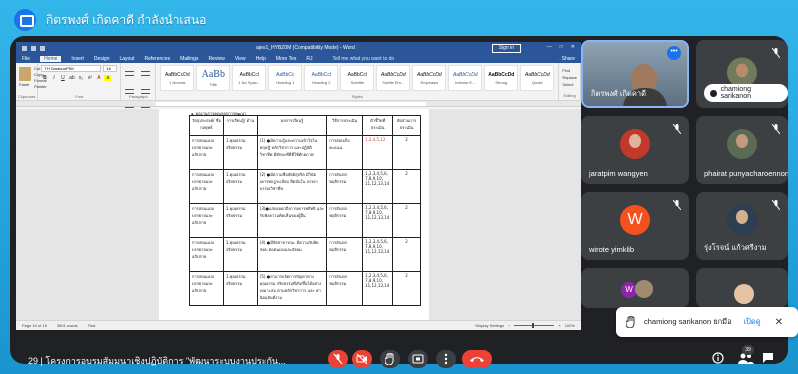 The height and width of the screenshot is (374, 798). What do you see at coordinates (62, 78) in the screenshot?
I see `underline-icon: U` at bounding box center [62, 78].